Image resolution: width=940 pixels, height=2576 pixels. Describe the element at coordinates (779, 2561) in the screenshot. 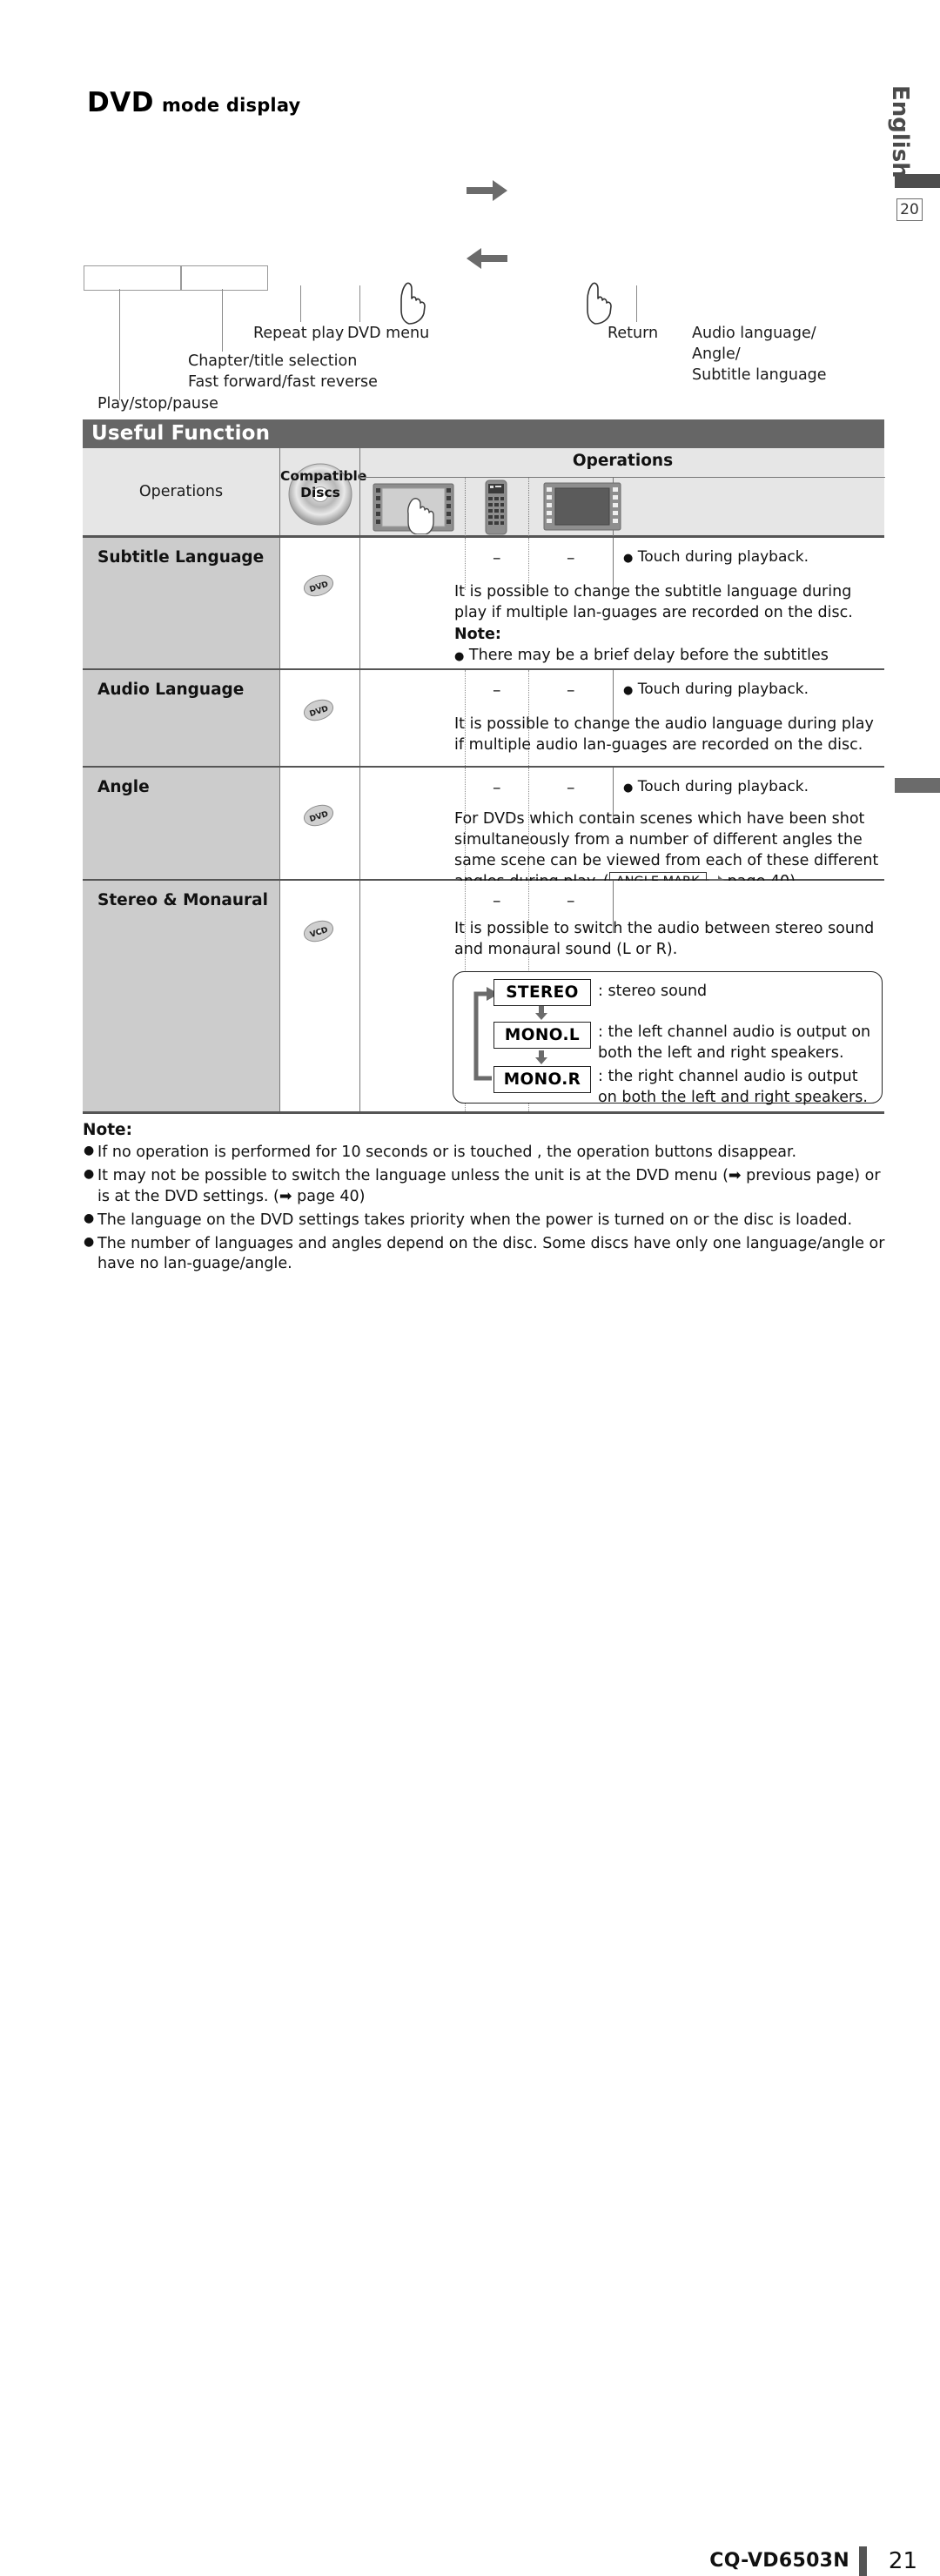

I see `model-number: CQ-VD6503N` at that location.